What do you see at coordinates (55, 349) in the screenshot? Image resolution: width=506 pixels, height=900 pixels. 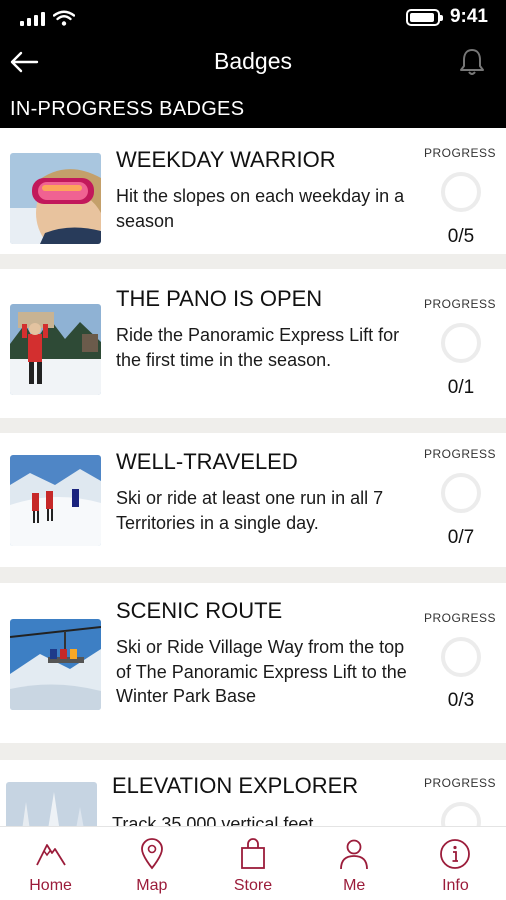 I see `skier-holding-sign-photo` at bounding box center [55, 349].